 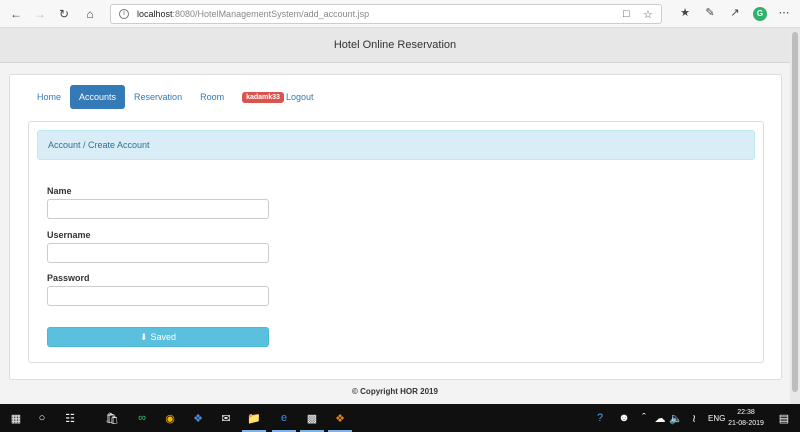 What do you see at coordinates (395, 45) in the screenshot?
I see `page-title: Hotel Online Reservation` at bounding box center [395, 45].